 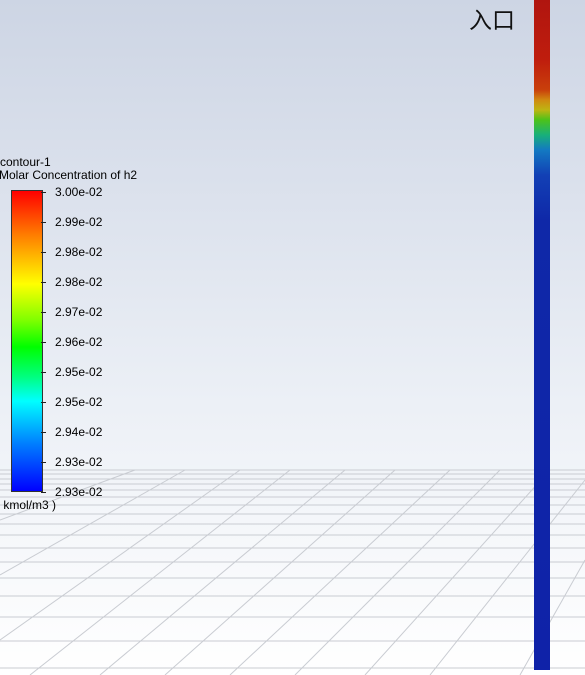 I want to click on legend-units: ( kmol/m3 ), so click(x=28, y=505).